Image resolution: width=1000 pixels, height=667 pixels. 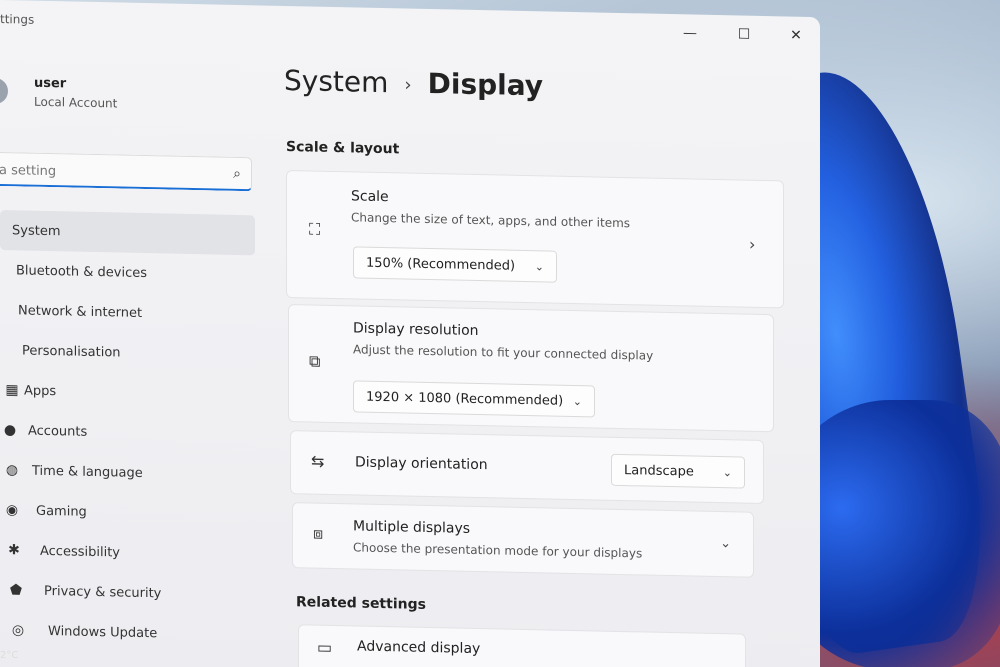 I want to click on section-scale-layout: Scale & layout, so click(x=343, y=148).